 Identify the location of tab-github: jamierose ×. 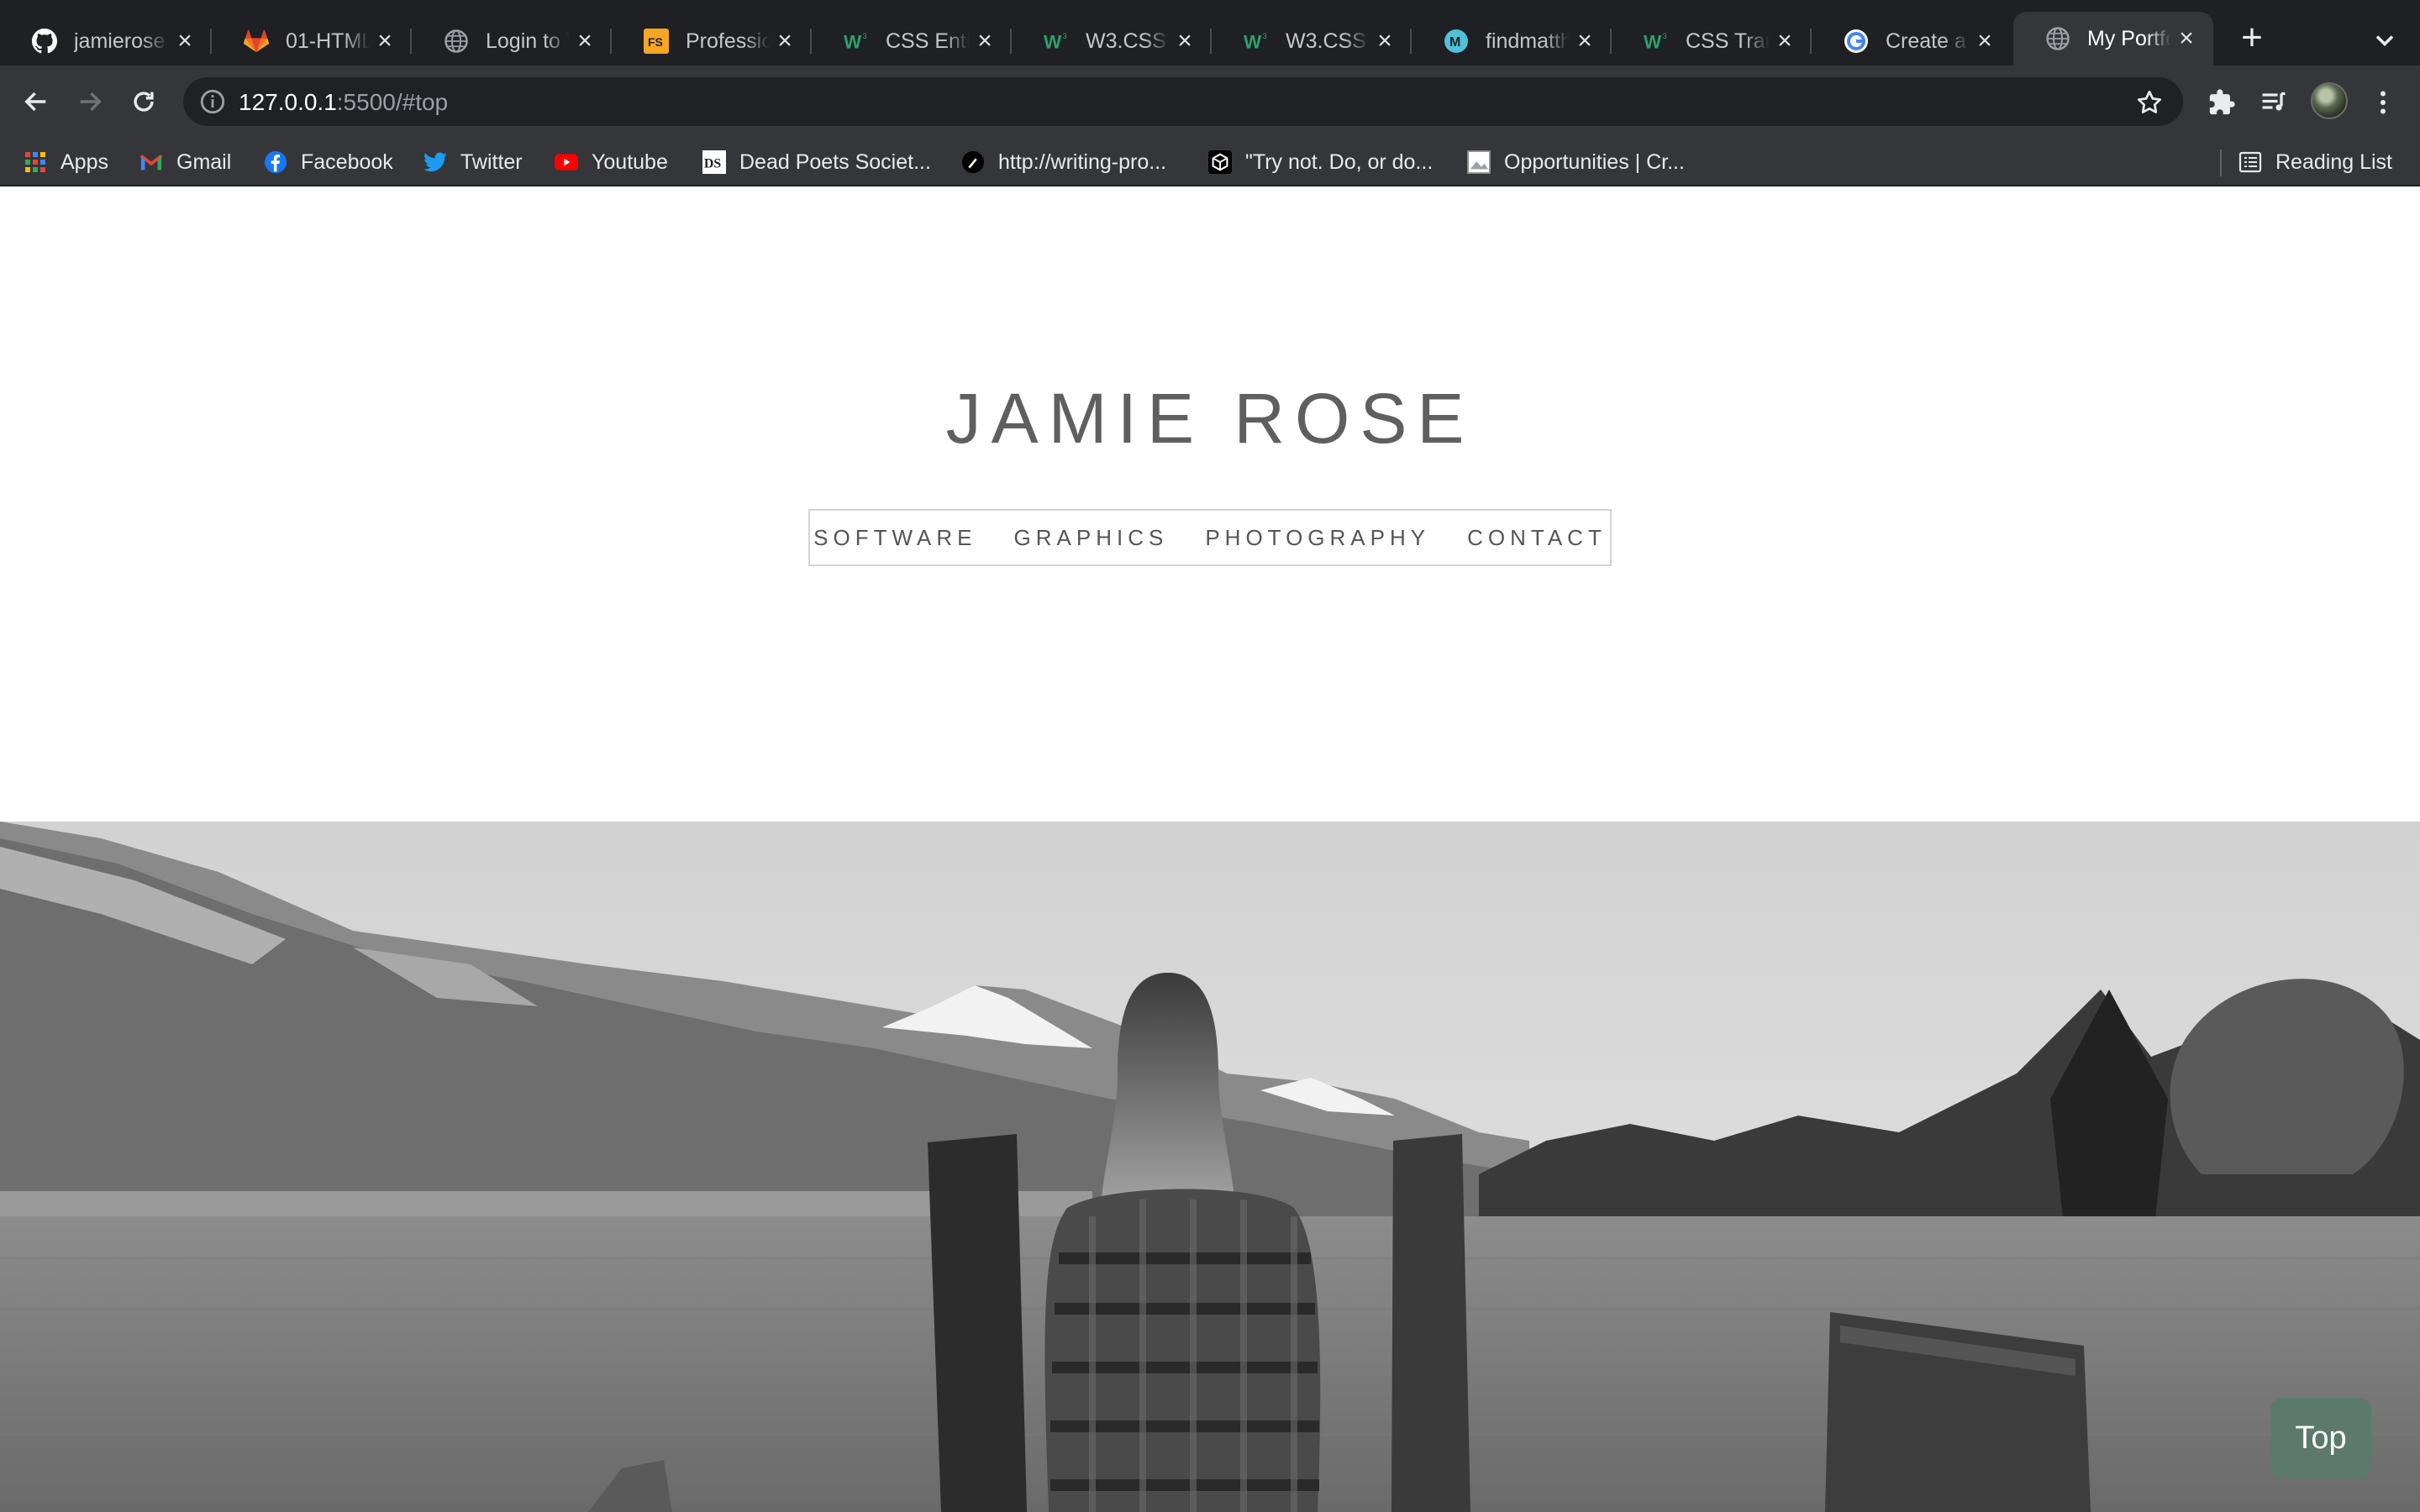
(106, 41).